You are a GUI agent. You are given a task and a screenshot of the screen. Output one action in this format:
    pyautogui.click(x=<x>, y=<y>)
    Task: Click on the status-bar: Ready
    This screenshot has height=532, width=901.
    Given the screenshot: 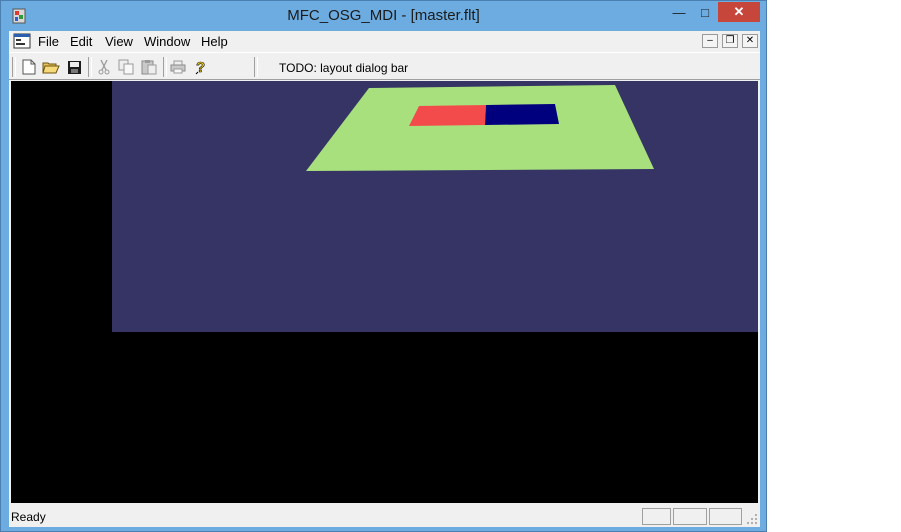 What is the action you would take?
    pyautogui.click(x=384, y=516)
    